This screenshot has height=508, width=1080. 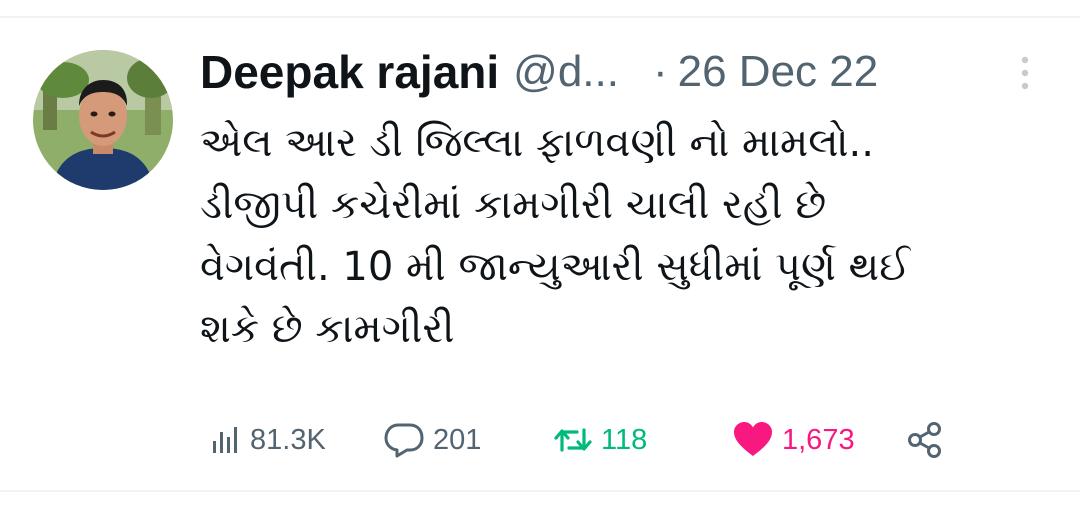 I want to click on avatar-image, so click(x=103, y=120).